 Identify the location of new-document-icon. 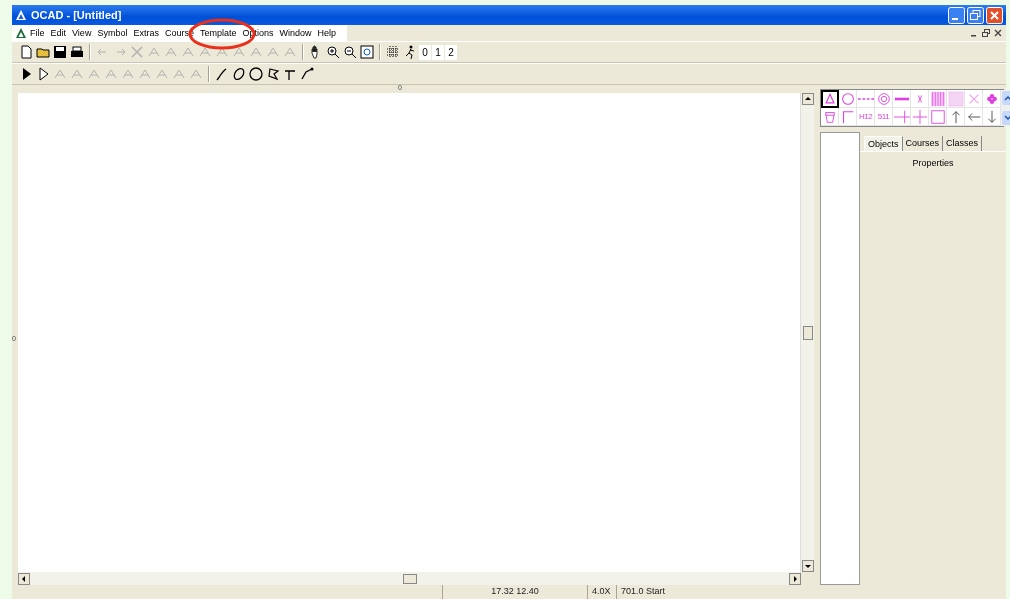
(26, 52).